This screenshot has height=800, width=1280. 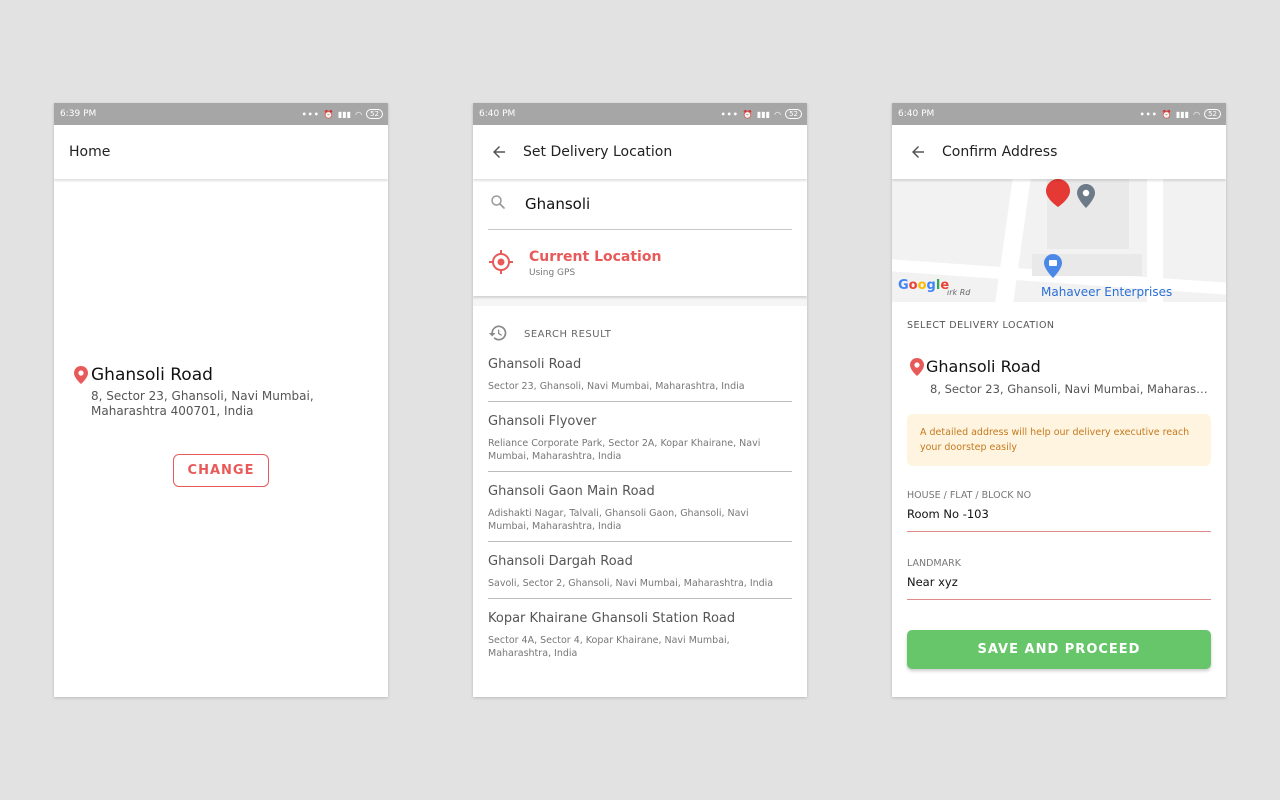 I want to click on search-result-header: SEARCH RESULT, so click(x=549, y=334).